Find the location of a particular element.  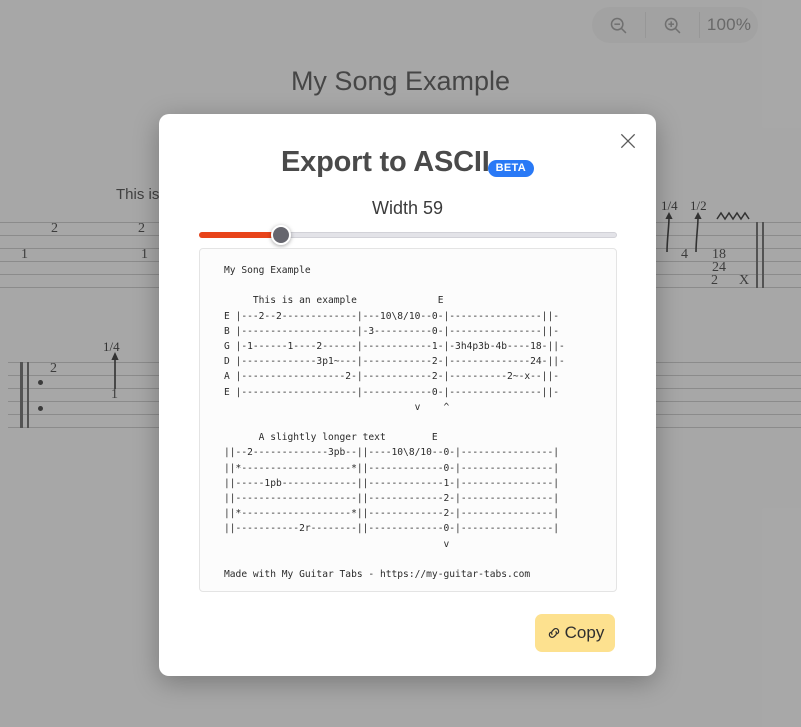

slider-fill is located at coordinates (240, 235).